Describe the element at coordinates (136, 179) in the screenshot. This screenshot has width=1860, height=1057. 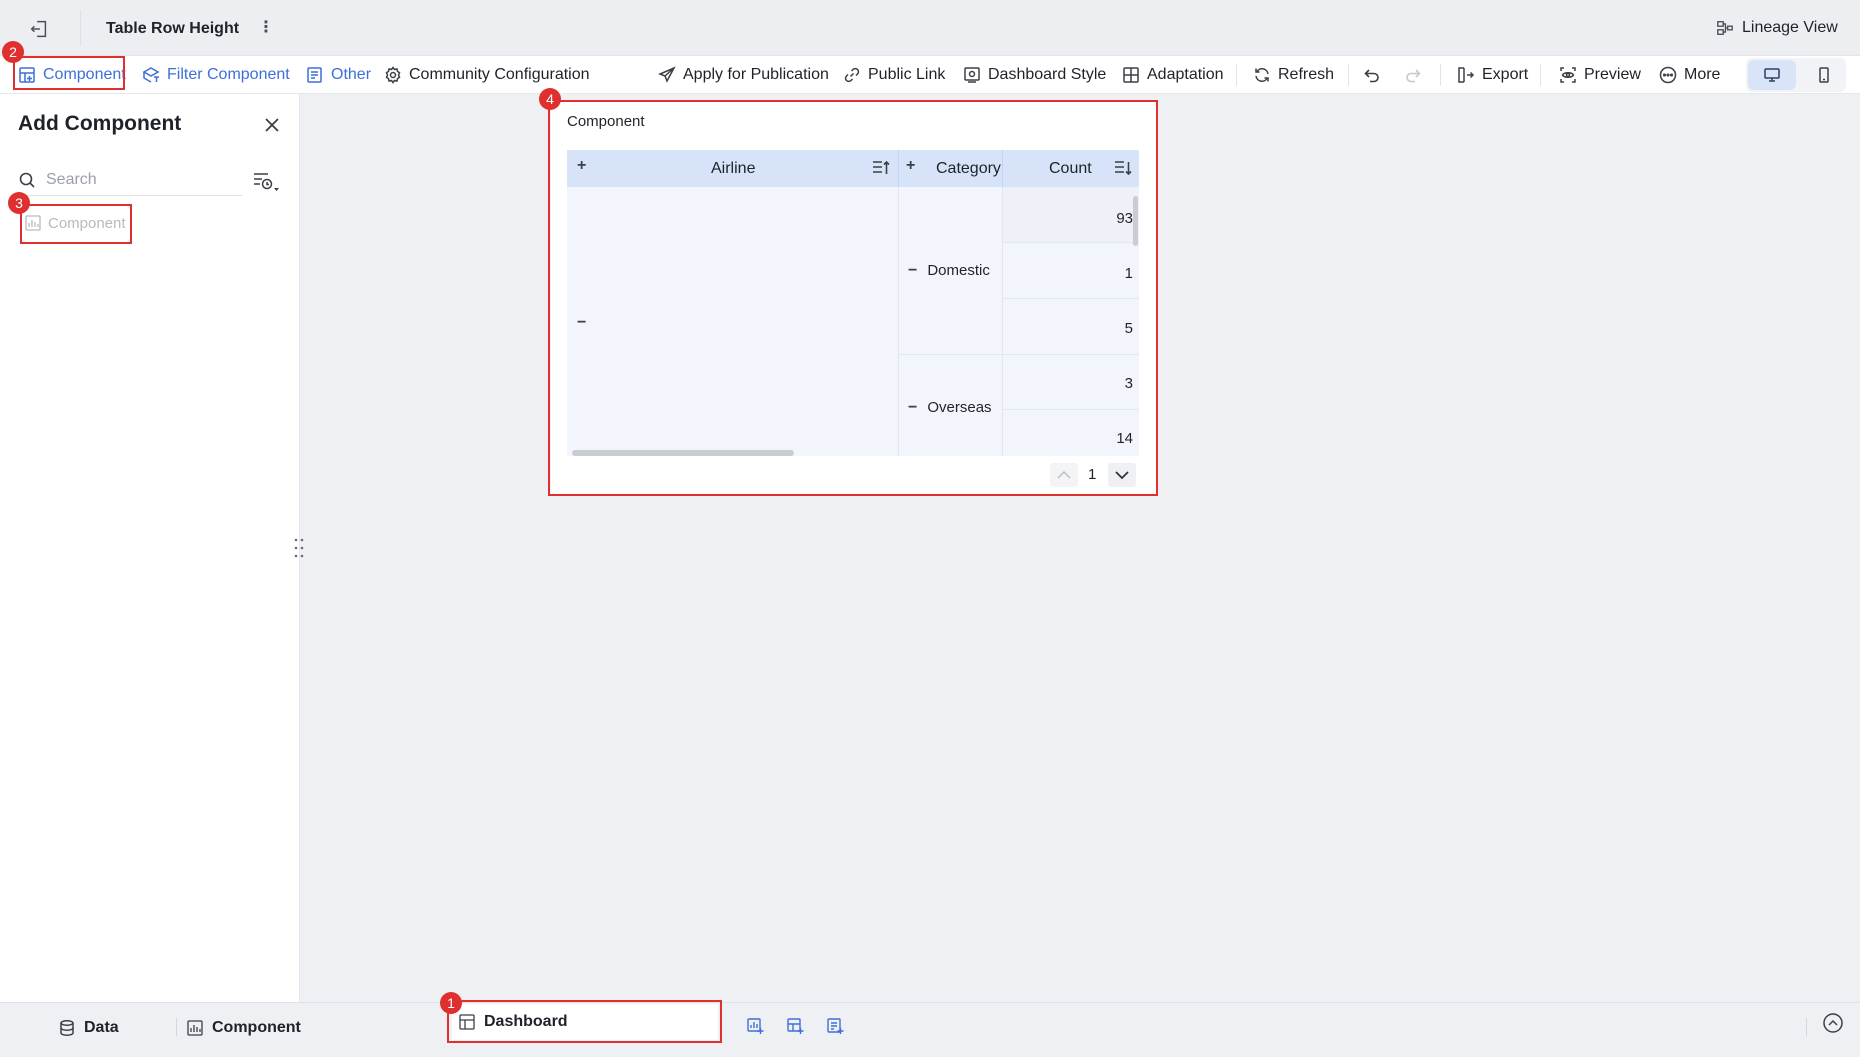
I see `search-input` at that location.